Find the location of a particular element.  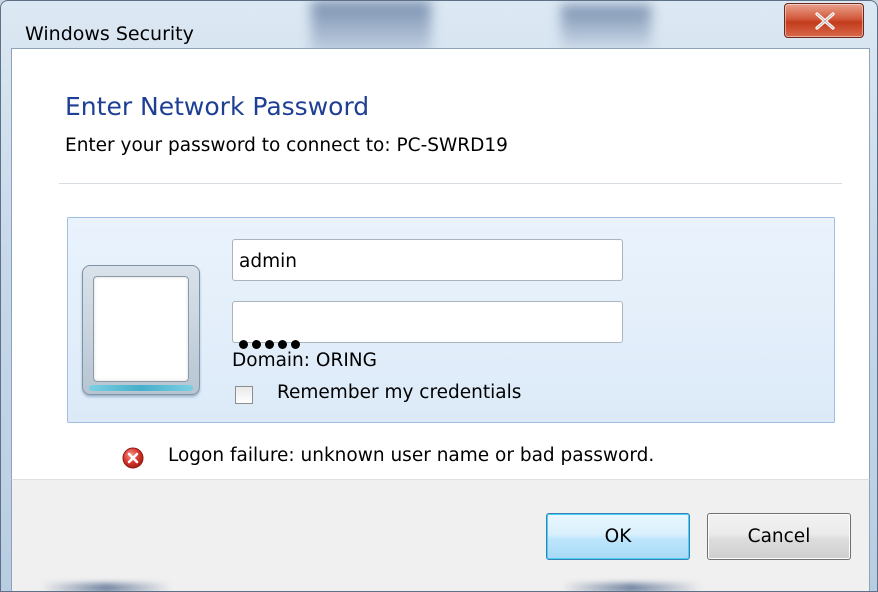

dialog-heading: Enter Network Password is located at coordinates (217, 106).